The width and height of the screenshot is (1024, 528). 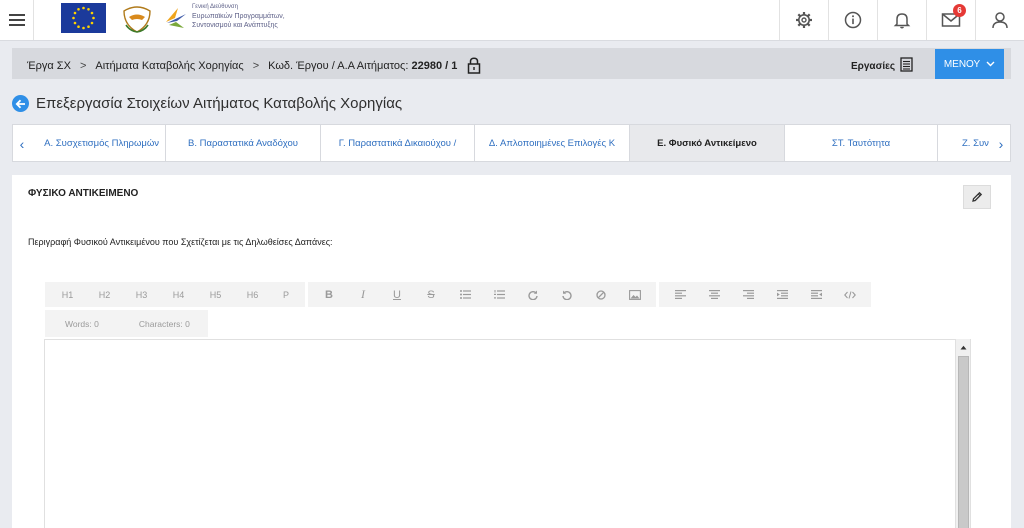 I want to click on align-left-button, so click(x=680, y=294).